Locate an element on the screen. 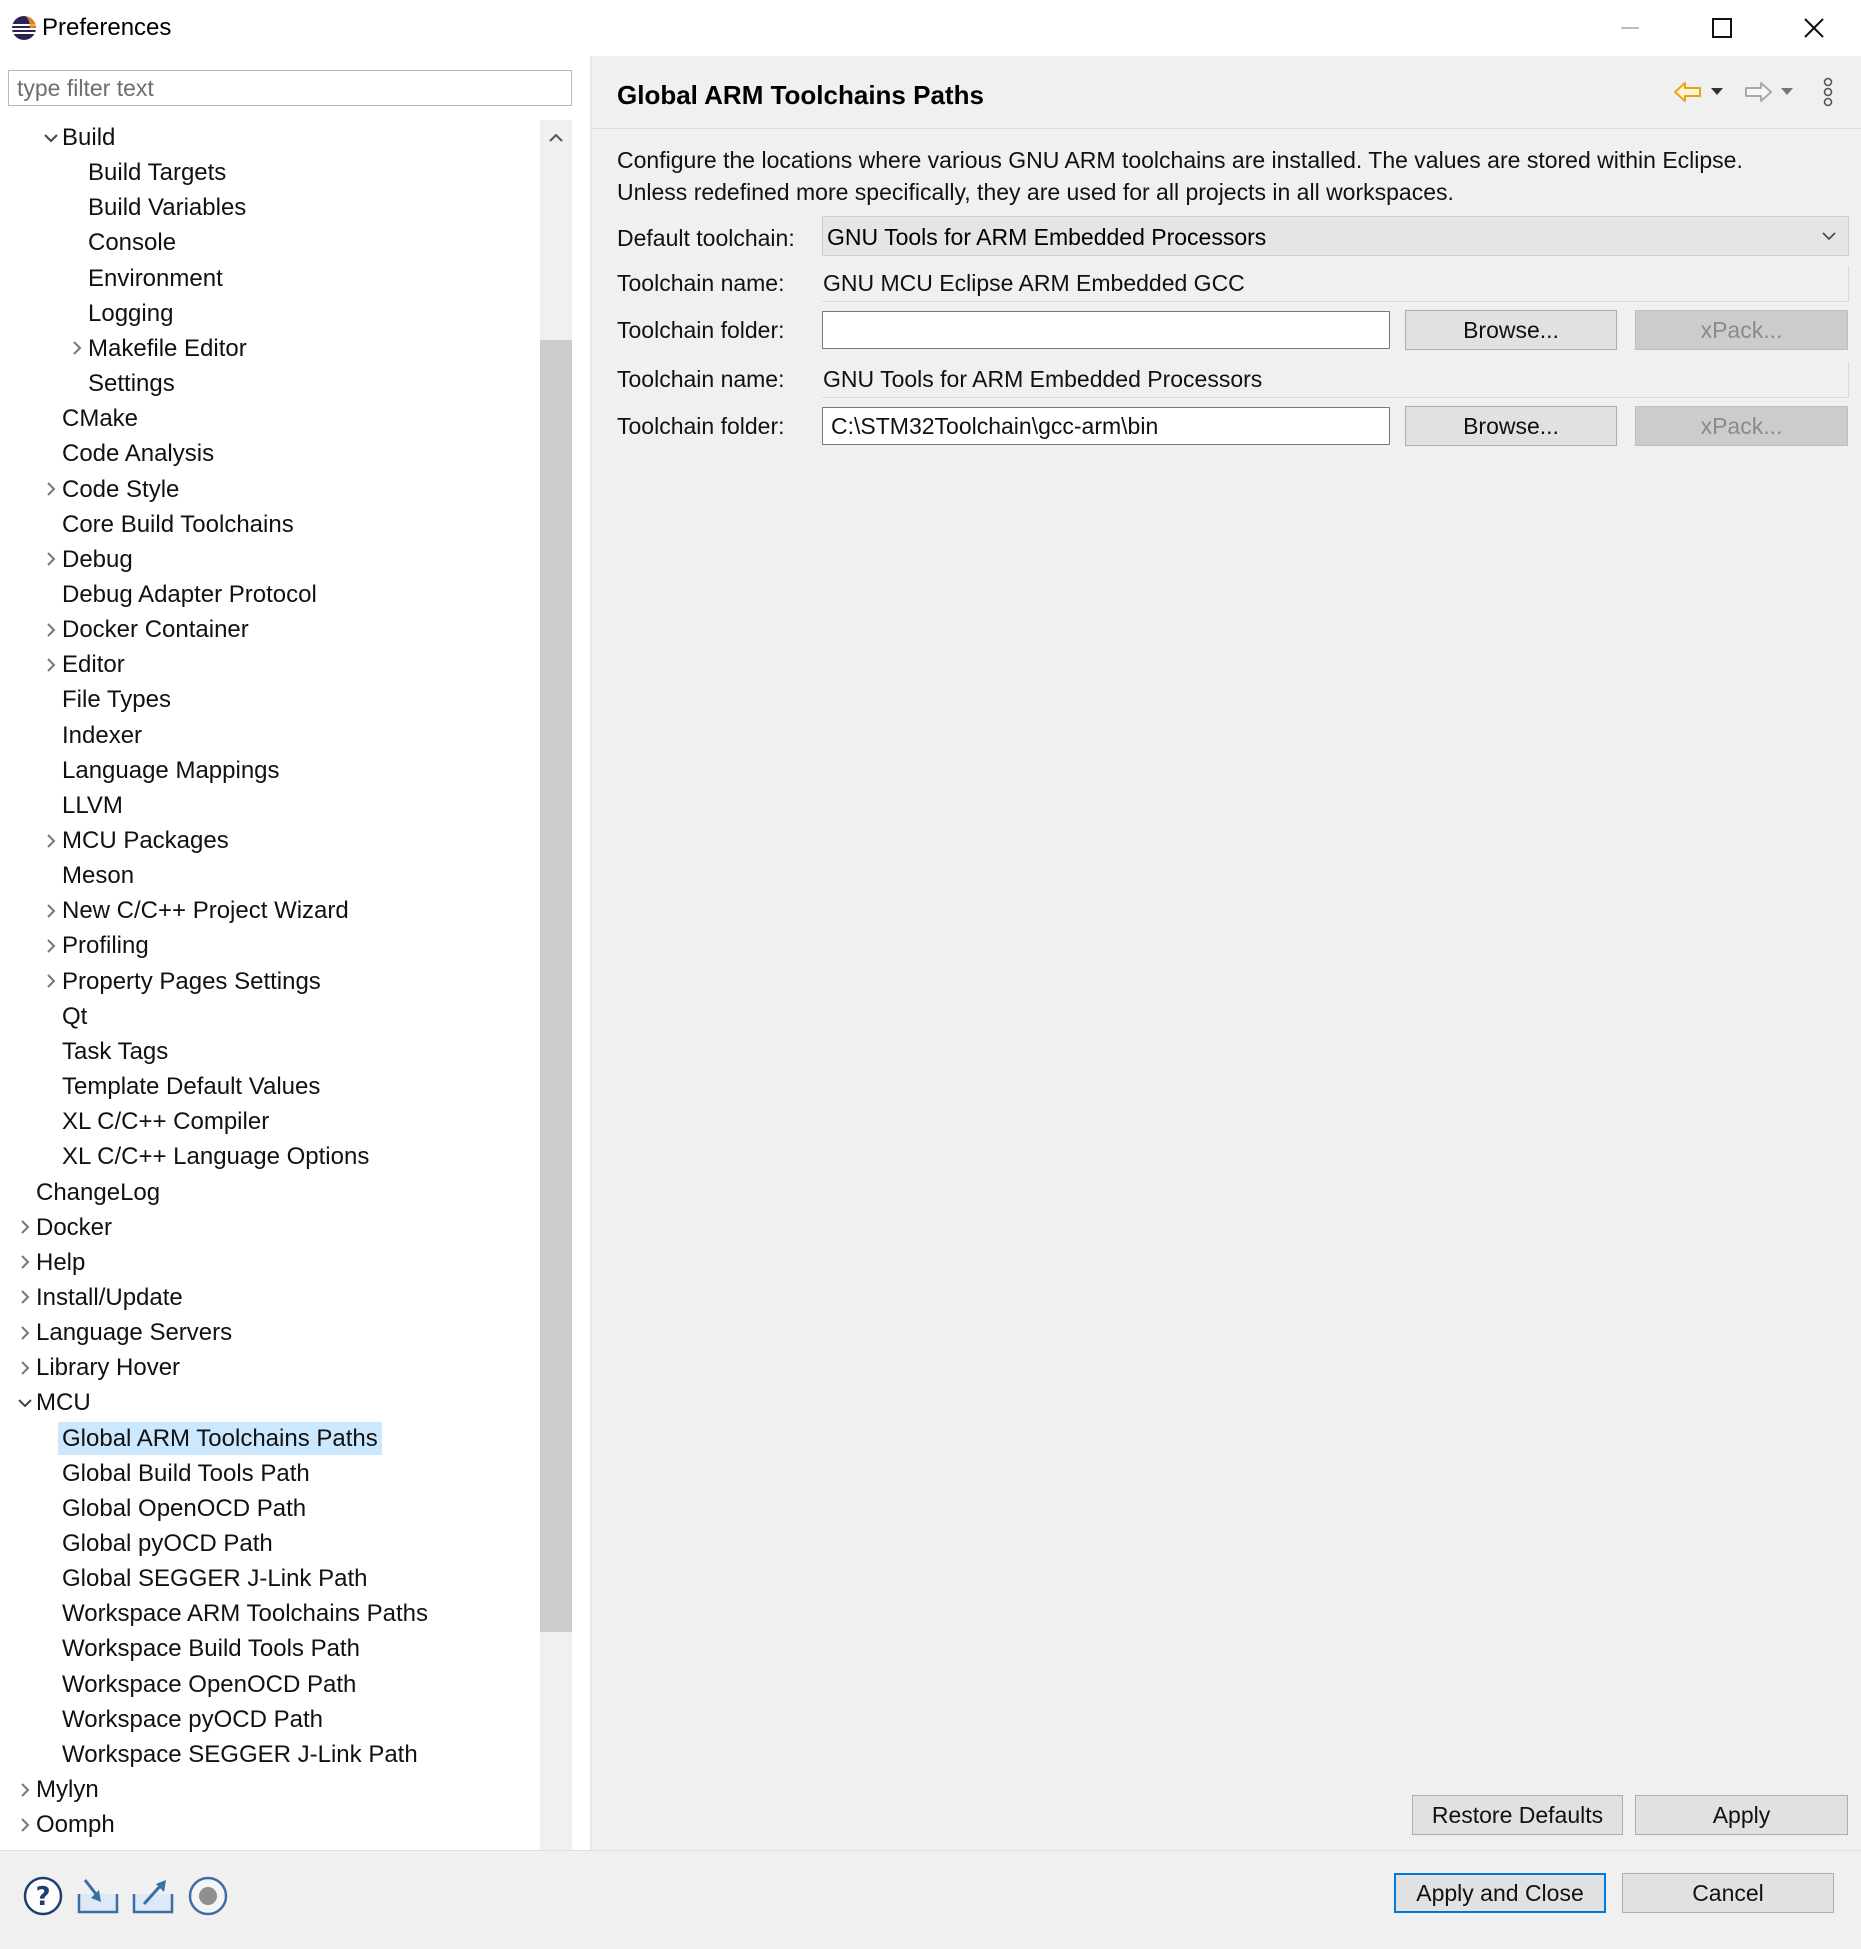 The width and height of the screenshot is (1861, 1949). tree-item-label: Settings is located at coordinates (131, 384).